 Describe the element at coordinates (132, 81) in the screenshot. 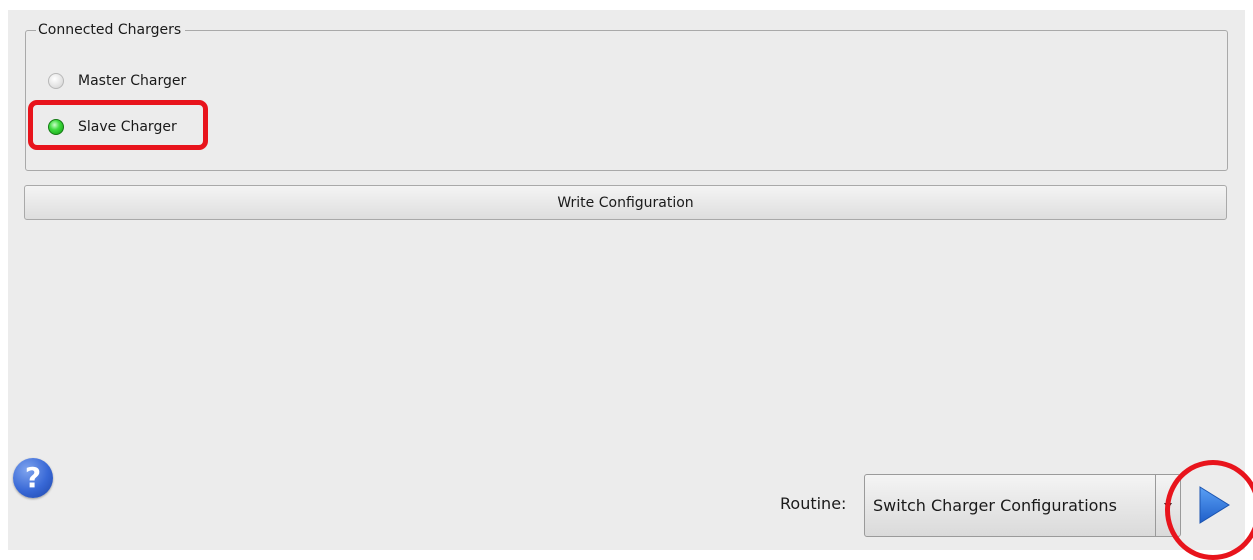

I see `master-charger-label: Master Charger` at that location.